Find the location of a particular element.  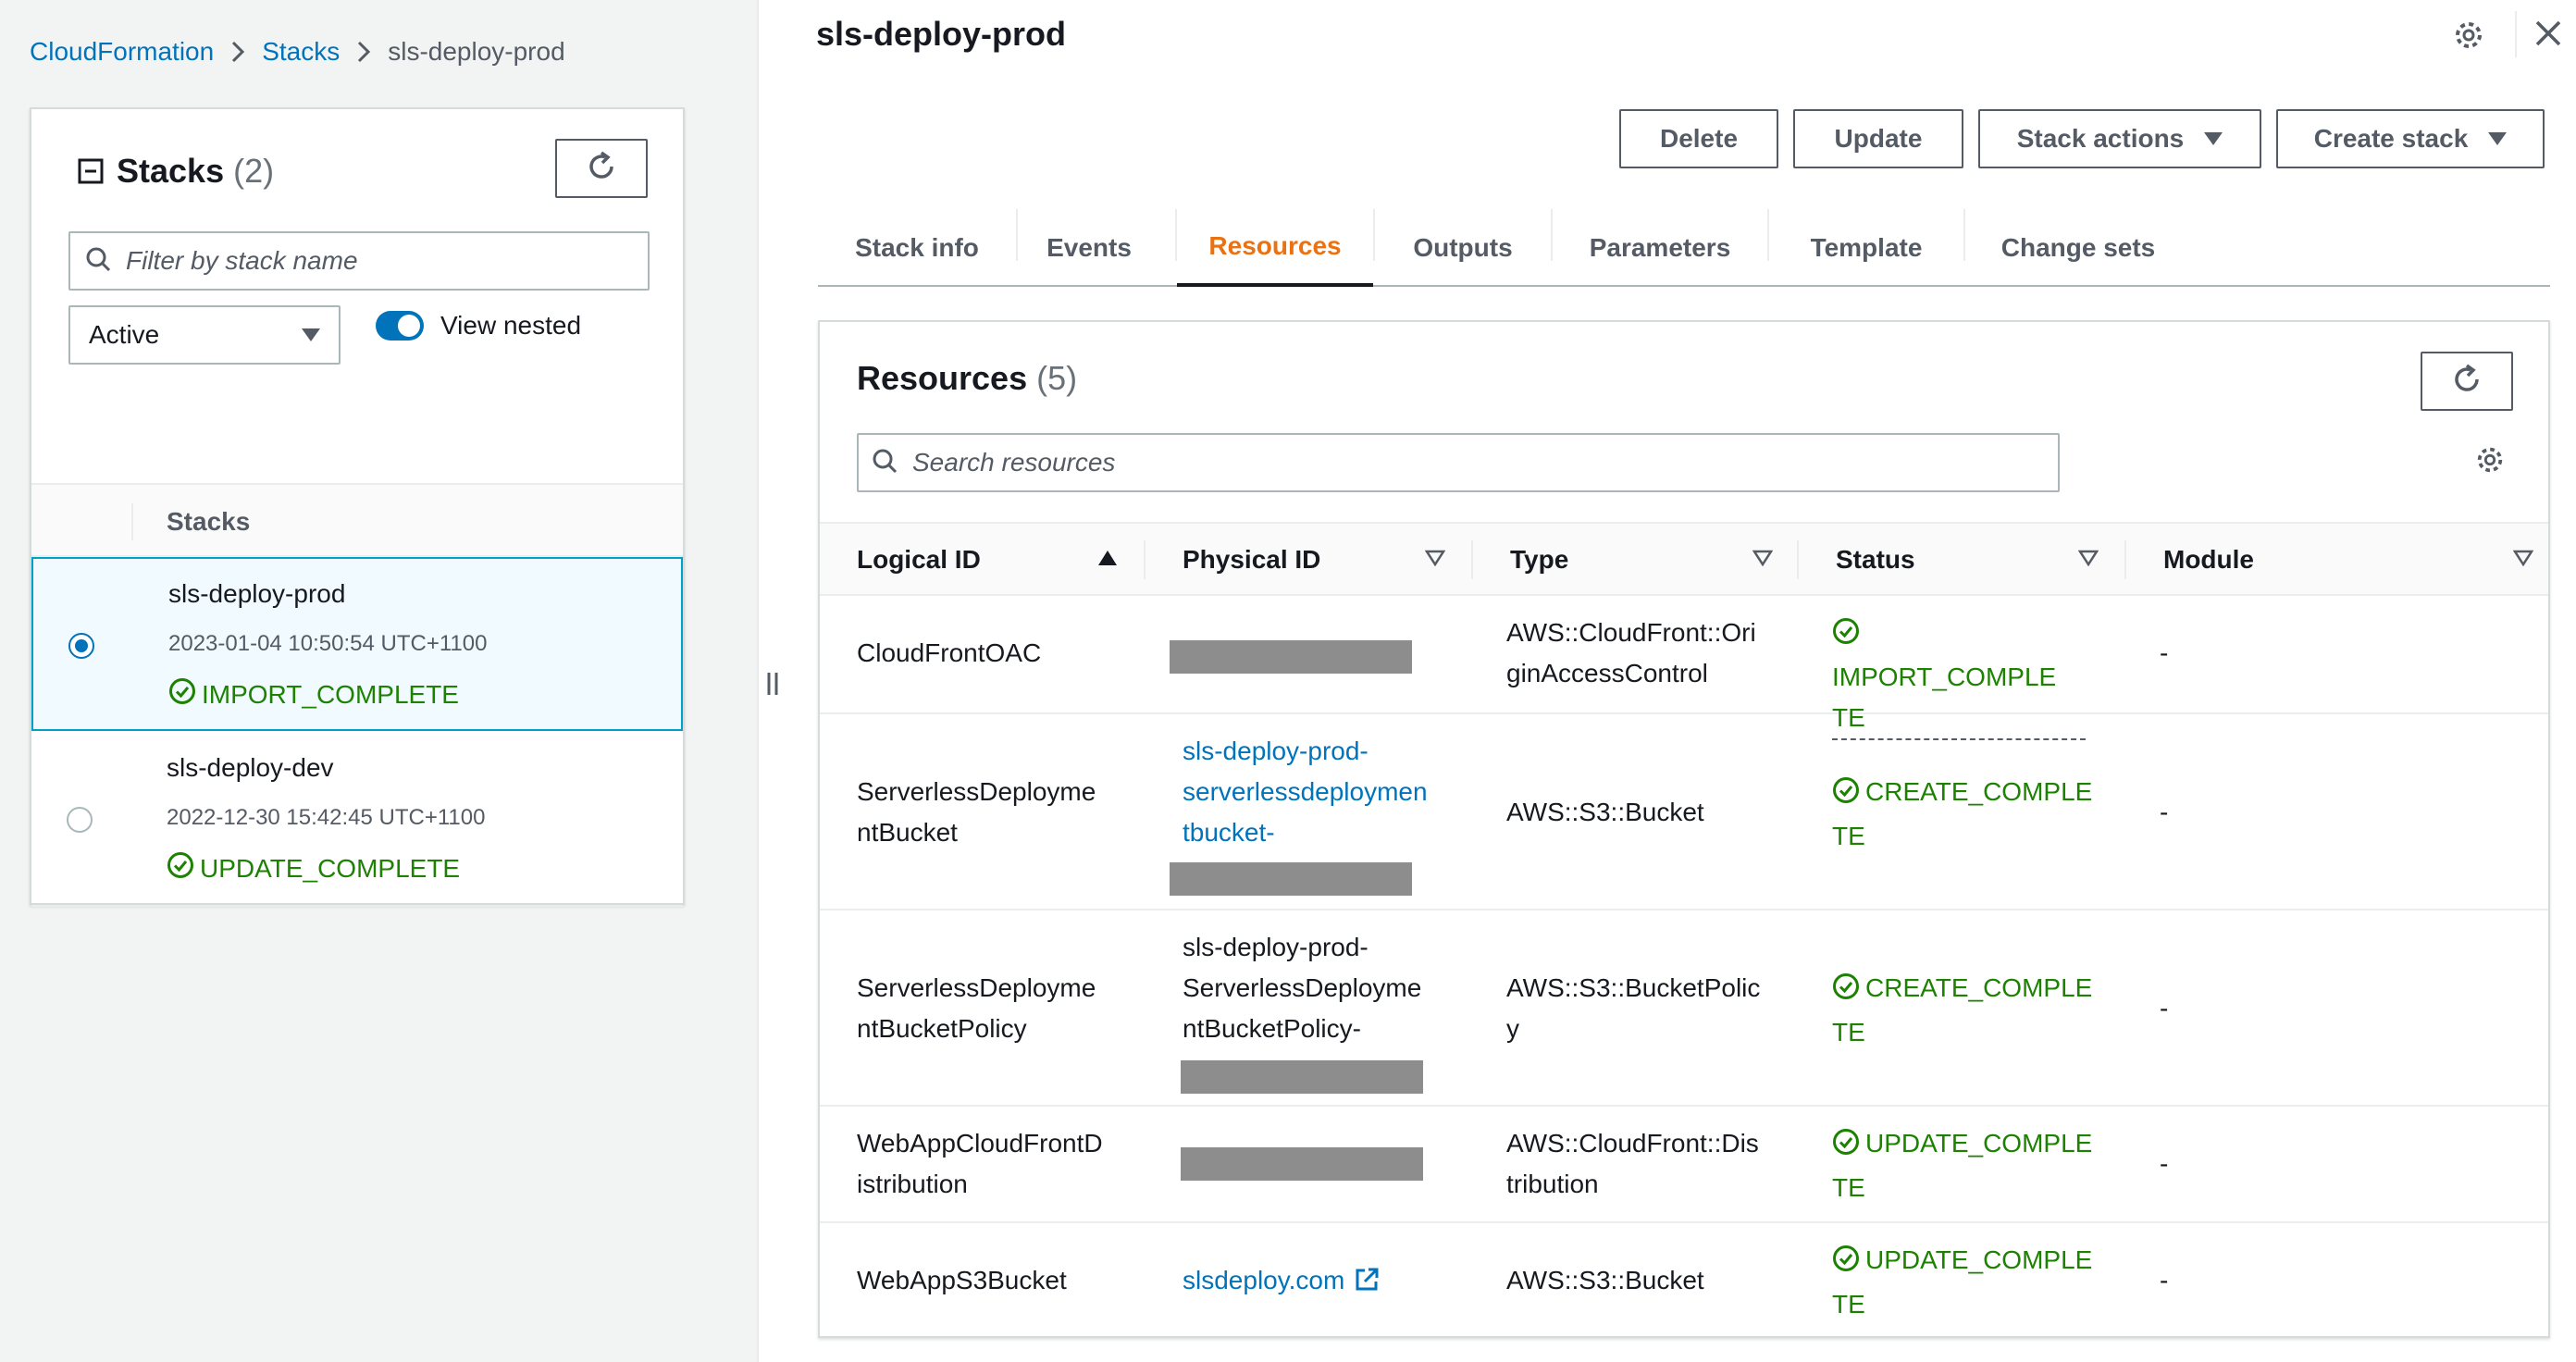

status-text: CREATE_COMPLE is located at coordinates (1979, 791).